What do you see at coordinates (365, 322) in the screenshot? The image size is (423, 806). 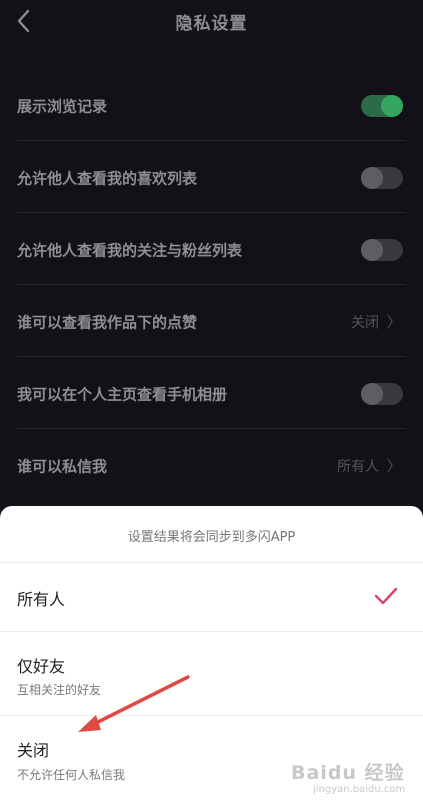 I see `setting-value-text: 关闭` at bounding box center [365, 322].